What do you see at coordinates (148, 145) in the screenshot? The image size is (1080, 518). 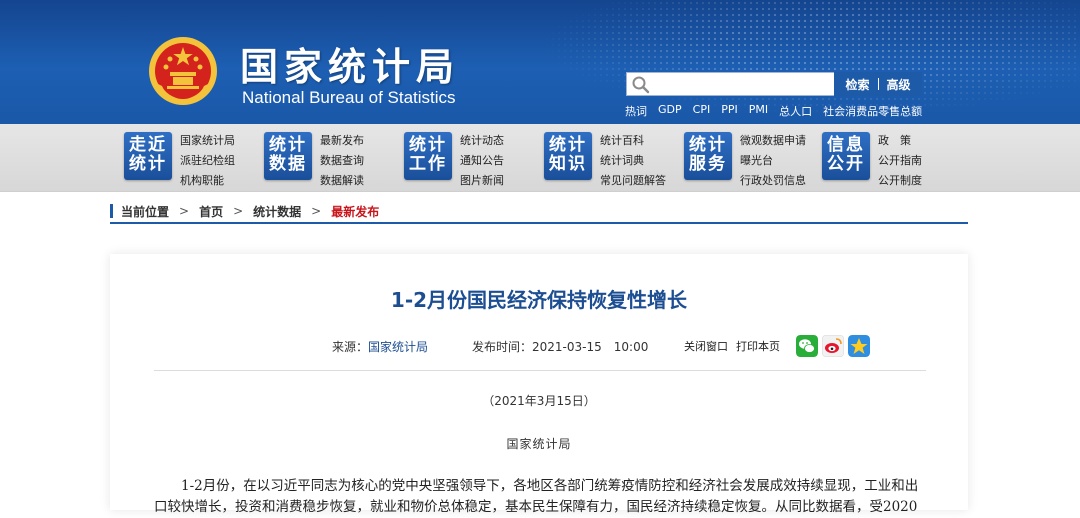 I see `nav-badge-line: 走近` at bounding box center [148, 145].